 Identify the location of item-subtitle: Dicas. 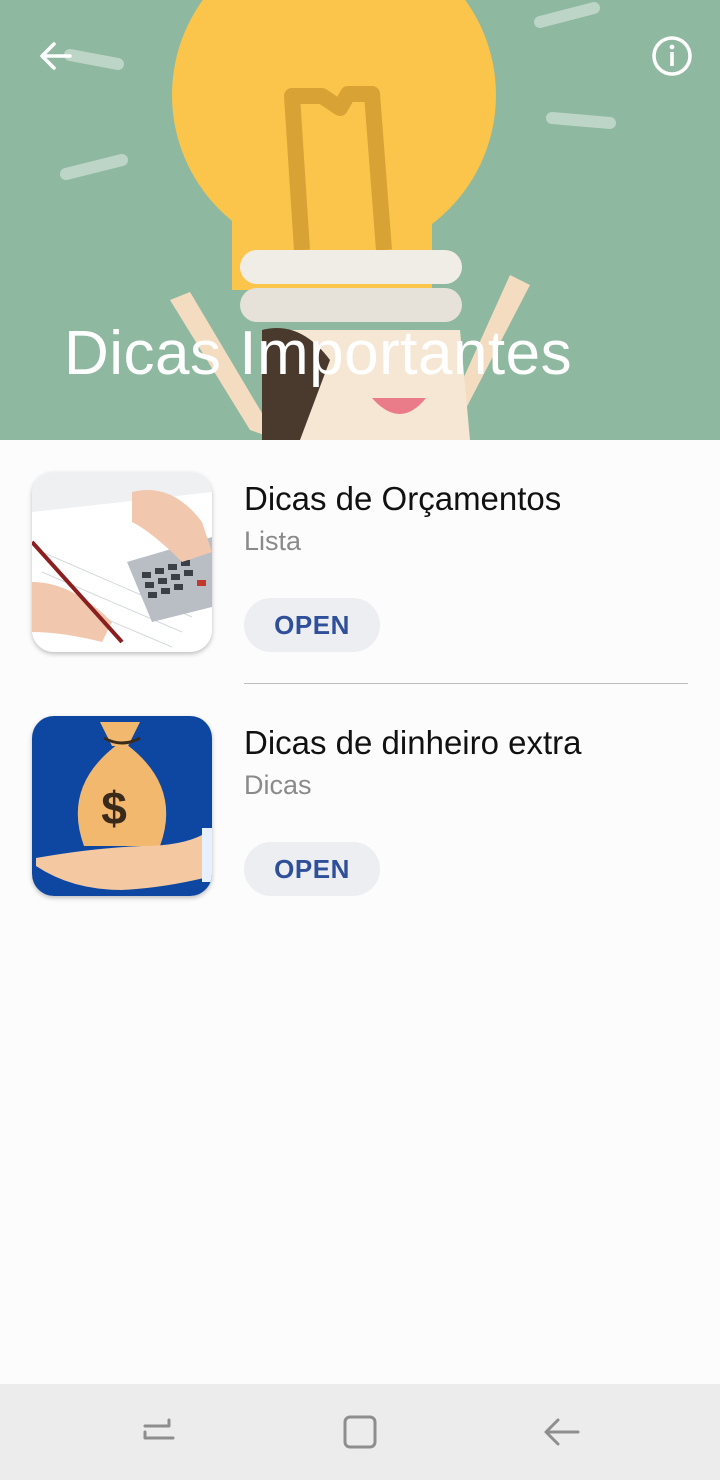
(278, 785).